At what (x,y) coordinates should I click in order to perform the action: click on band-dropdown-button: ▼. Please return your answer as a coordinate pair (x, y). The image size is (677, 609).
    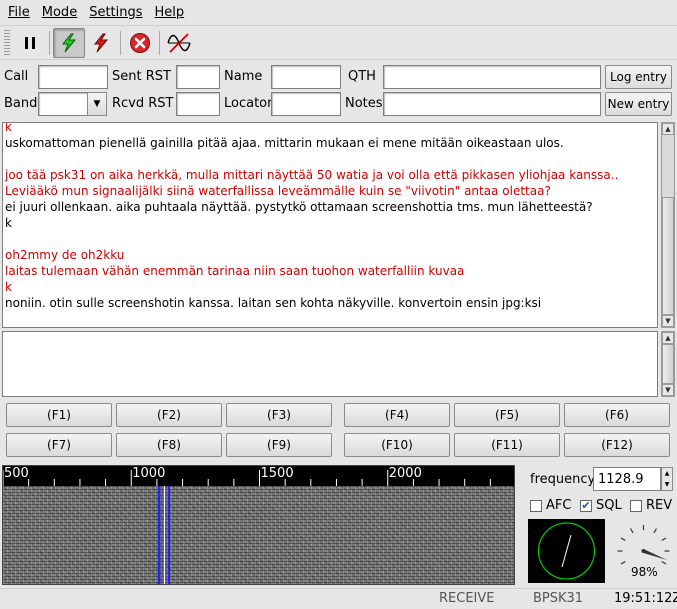
    Looking at the image, I should click on (97, 104).